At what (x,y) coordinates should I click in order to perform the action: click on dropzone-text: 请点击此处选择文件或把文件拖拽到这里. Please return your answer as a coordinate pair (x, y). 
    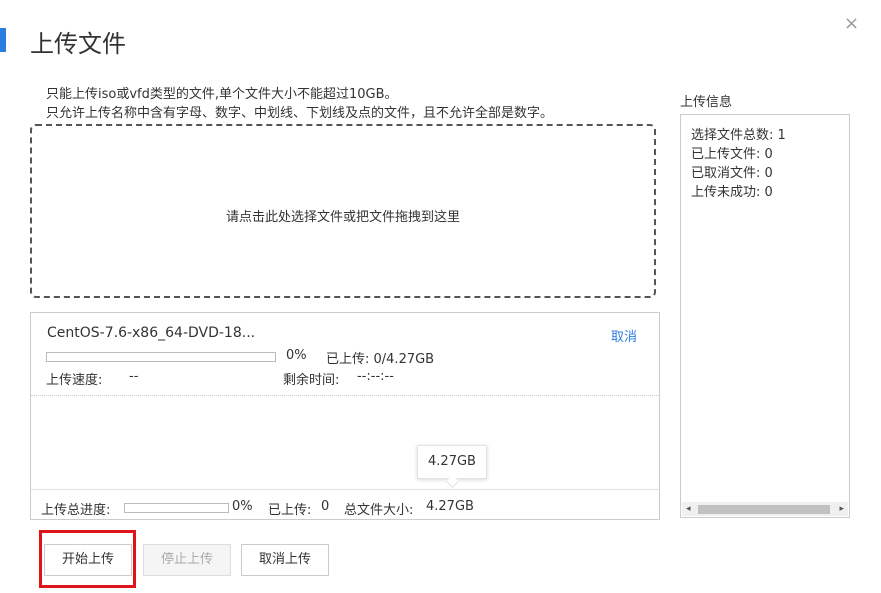
    Looking at the image, I should click on (342, 217).